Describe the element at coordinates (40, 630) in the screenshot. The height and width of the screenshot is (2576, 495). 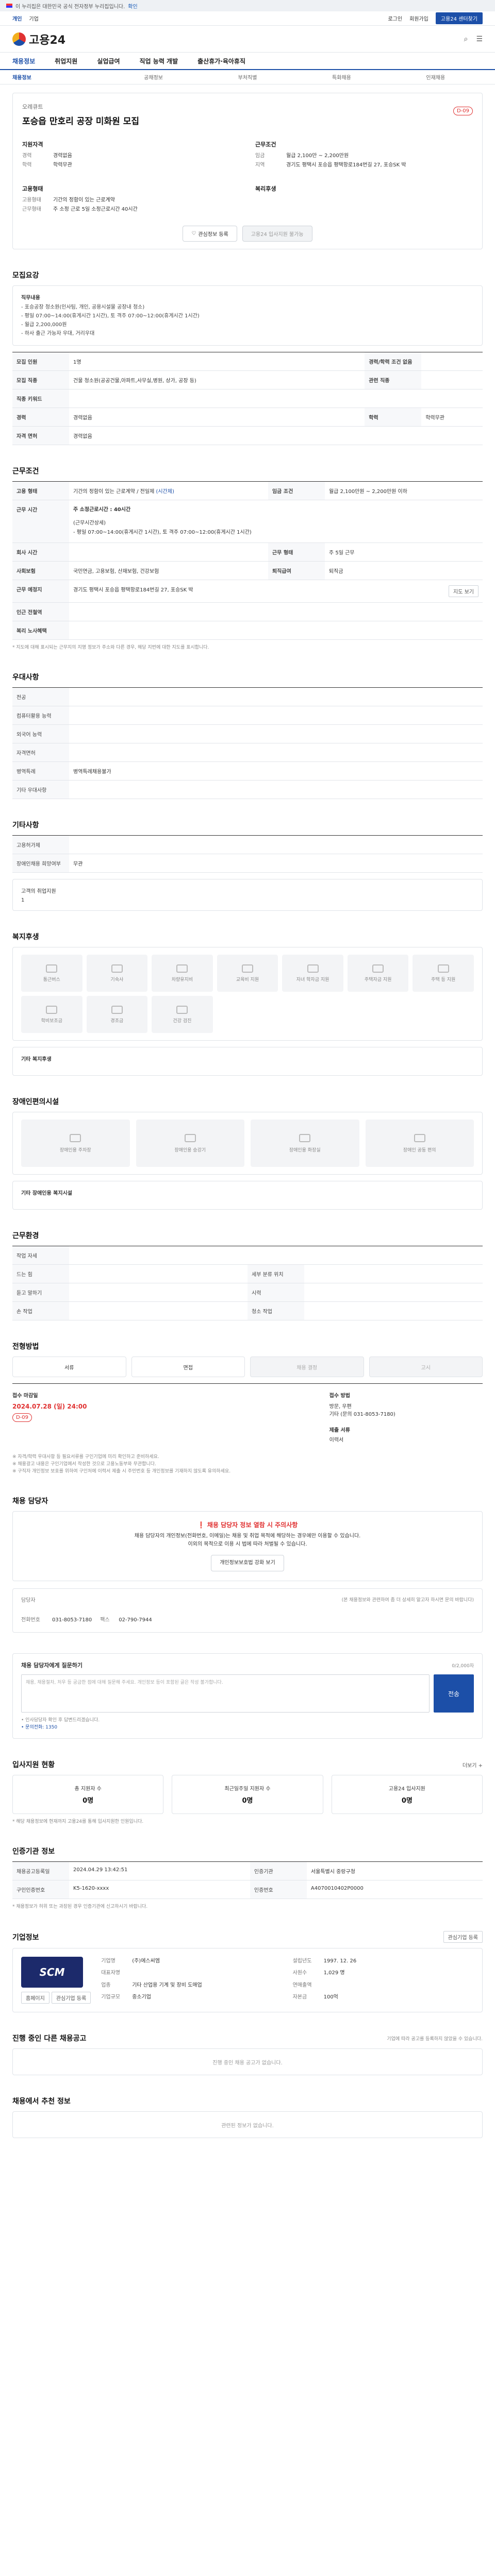
I see `row-key: 복리 노사혜택` at that location.